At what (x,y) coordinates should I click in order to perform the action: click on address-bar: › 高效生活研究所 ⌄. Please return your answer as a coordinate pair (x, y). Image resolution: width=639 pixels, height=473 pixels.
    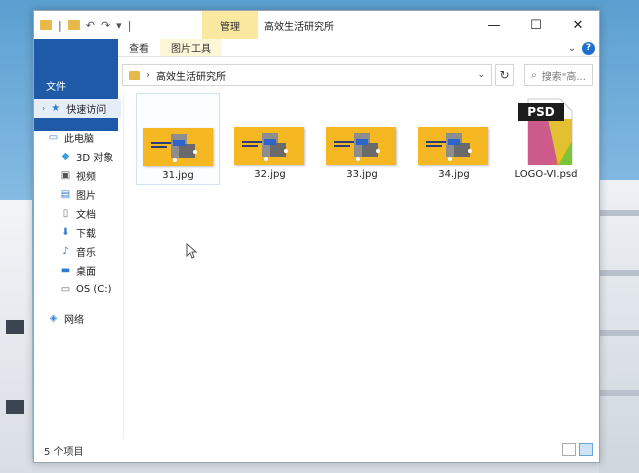
    Looking at the image, I should click on (307, 75).